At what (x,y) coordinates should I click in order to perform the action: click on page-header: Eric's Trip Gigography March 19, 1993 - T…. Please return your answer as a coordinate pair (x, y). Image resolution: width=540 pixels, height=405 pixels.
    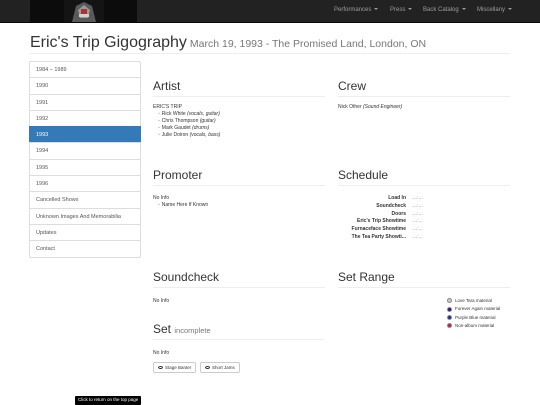
    Looking at the image, I should click on (270, 44).